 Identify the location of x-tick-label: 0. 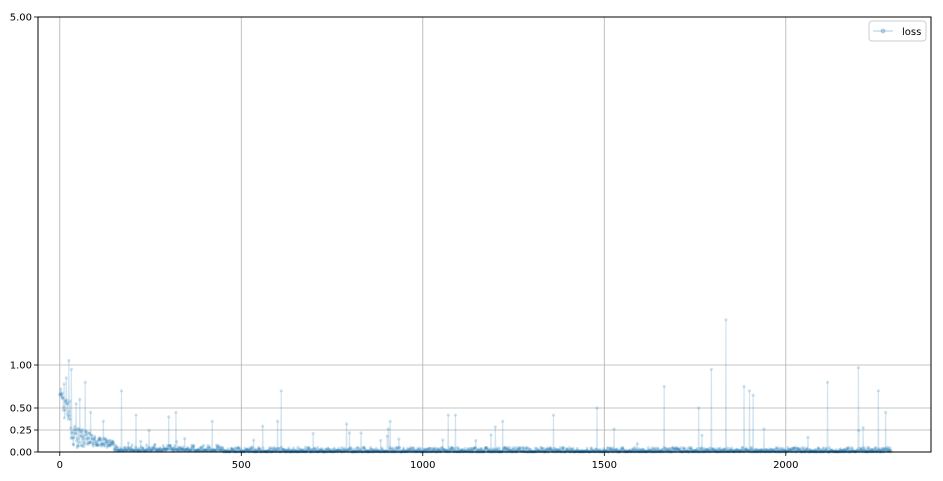
(60, 465).